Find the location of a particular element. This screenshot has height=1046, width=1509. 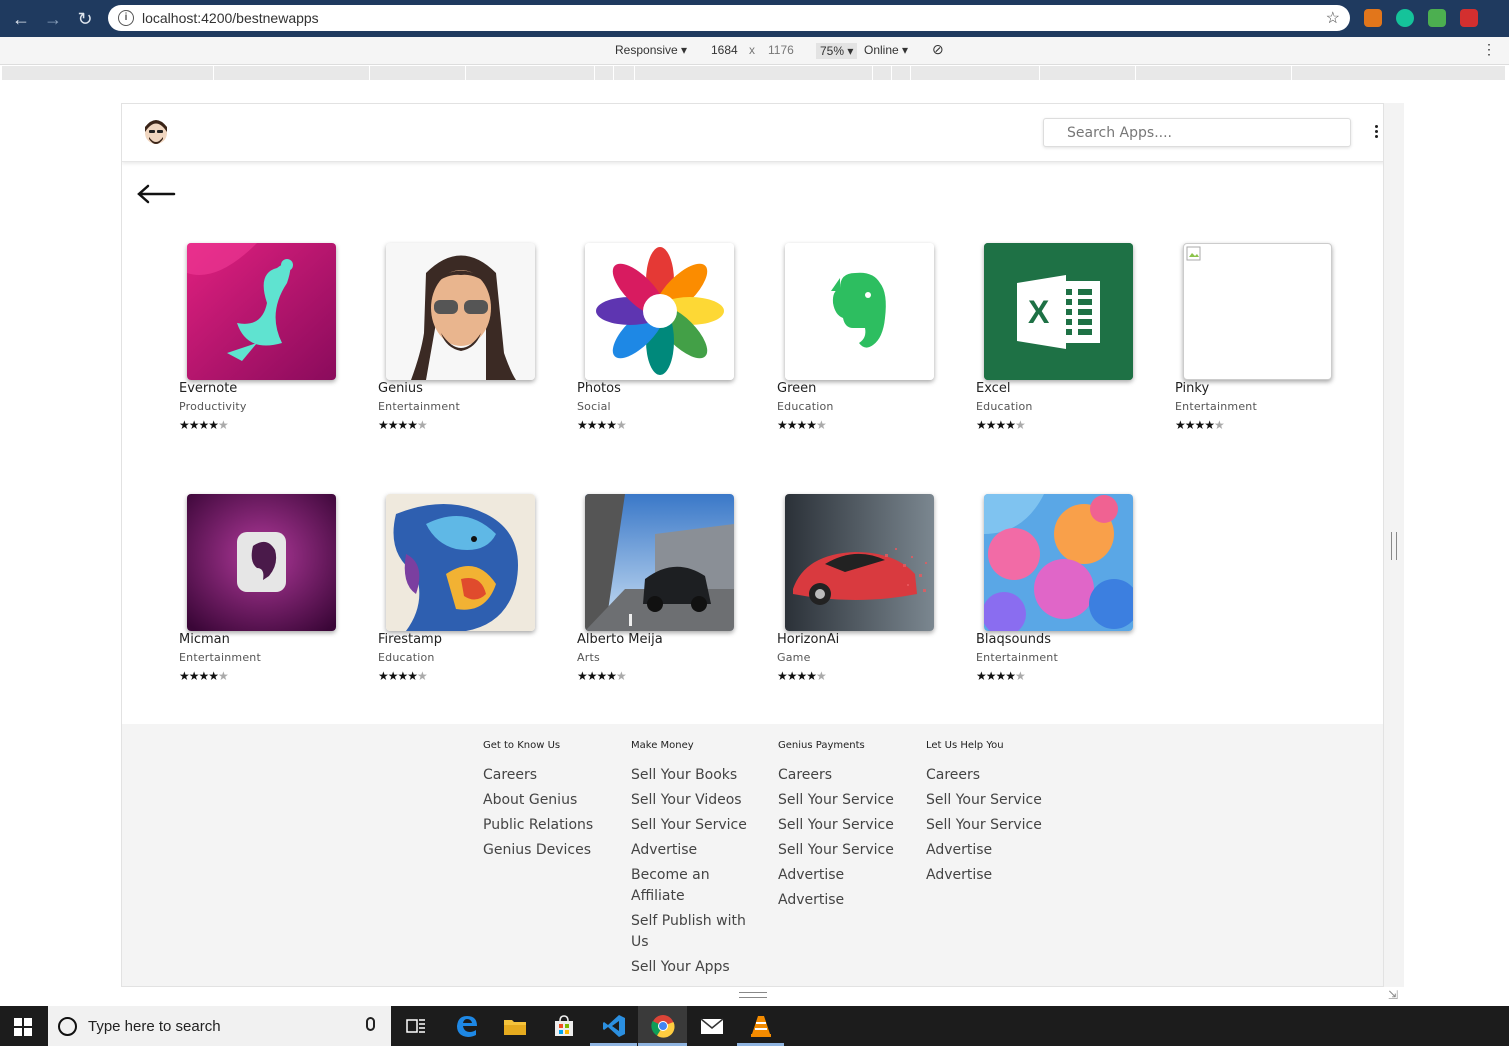

extension-icon-red is located at coordinates (1469, 18).